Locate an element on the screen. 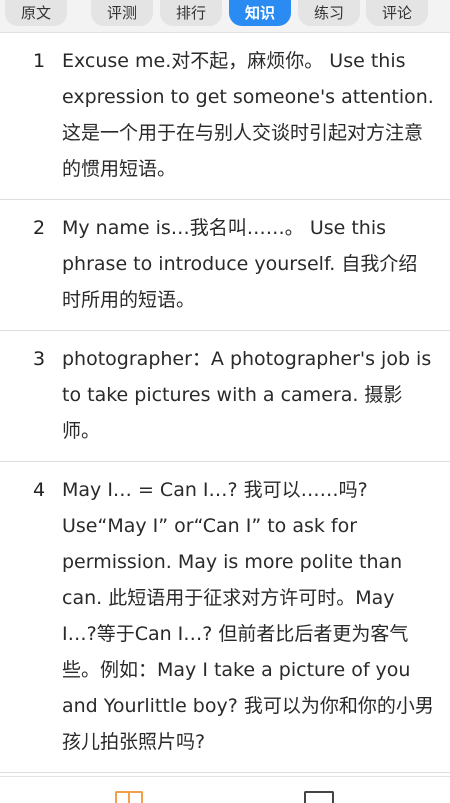  tab-practice: 练习 is located at coordinates (329, 13).